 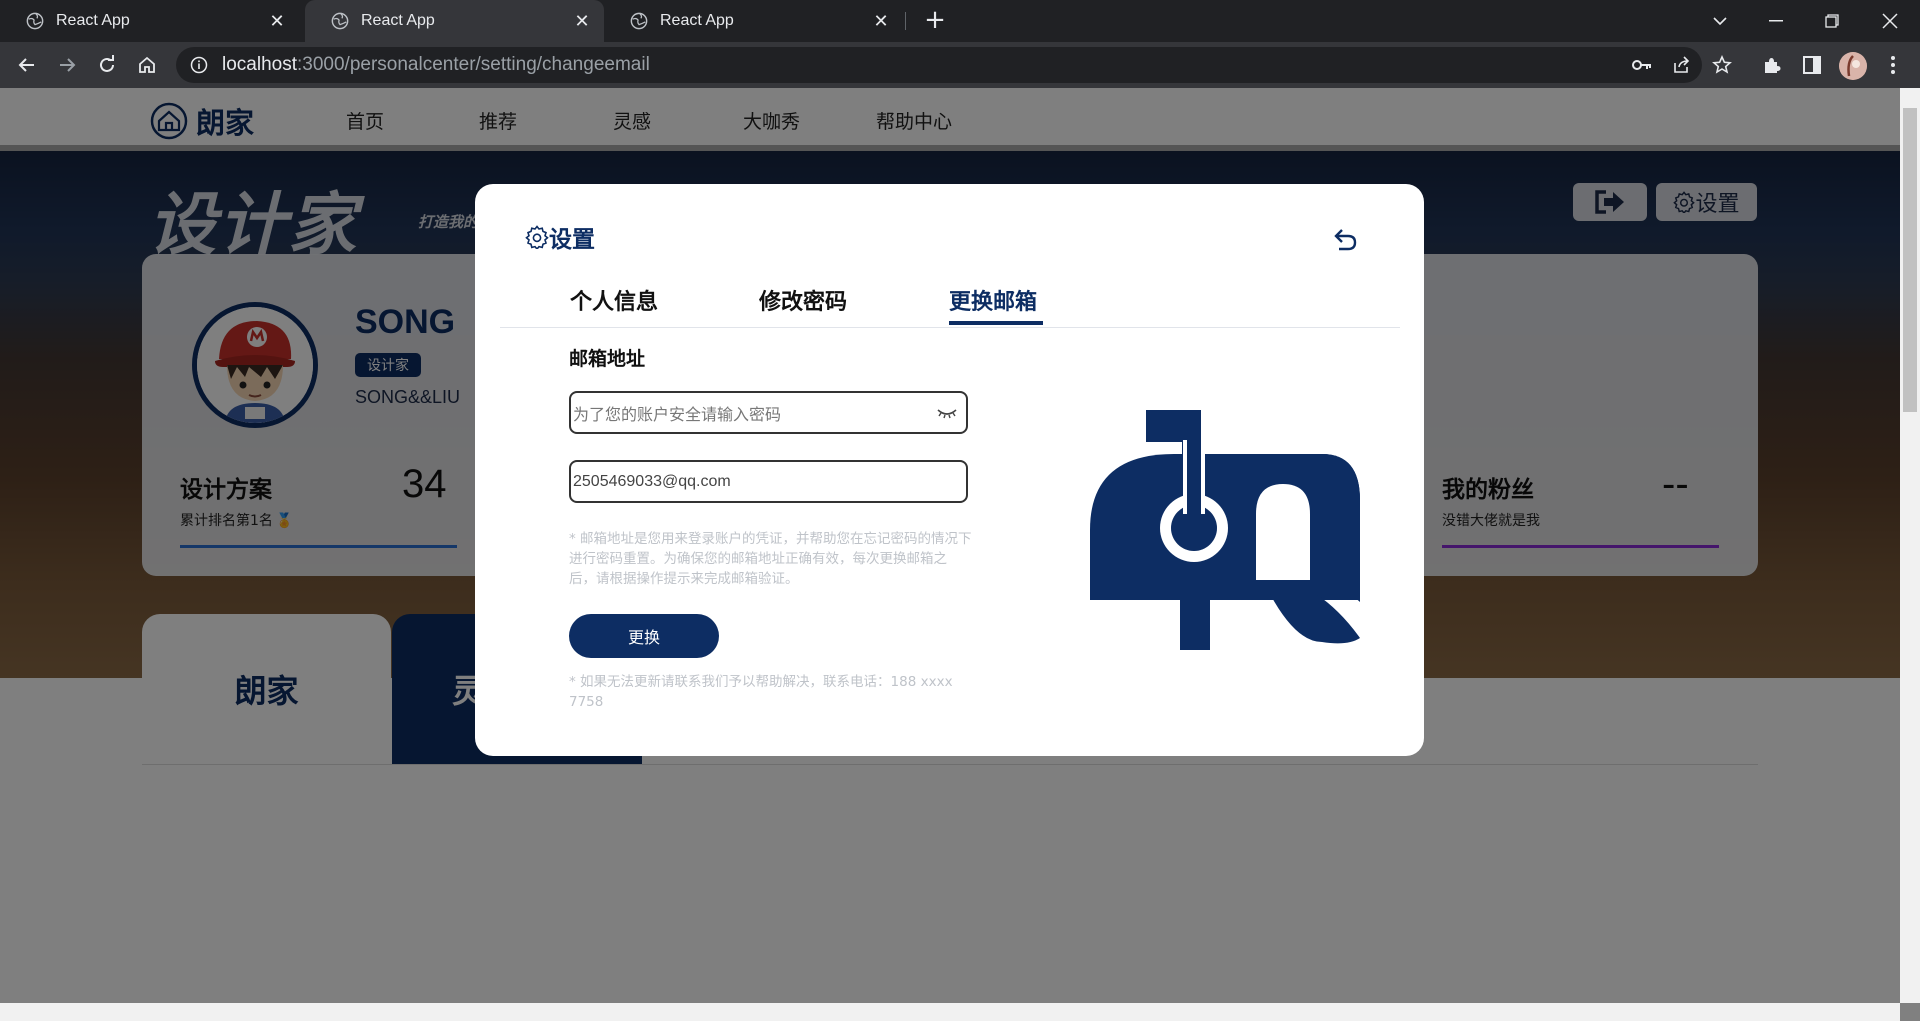 I want to click on active-tab-indicator, so click(x=996, y=323).